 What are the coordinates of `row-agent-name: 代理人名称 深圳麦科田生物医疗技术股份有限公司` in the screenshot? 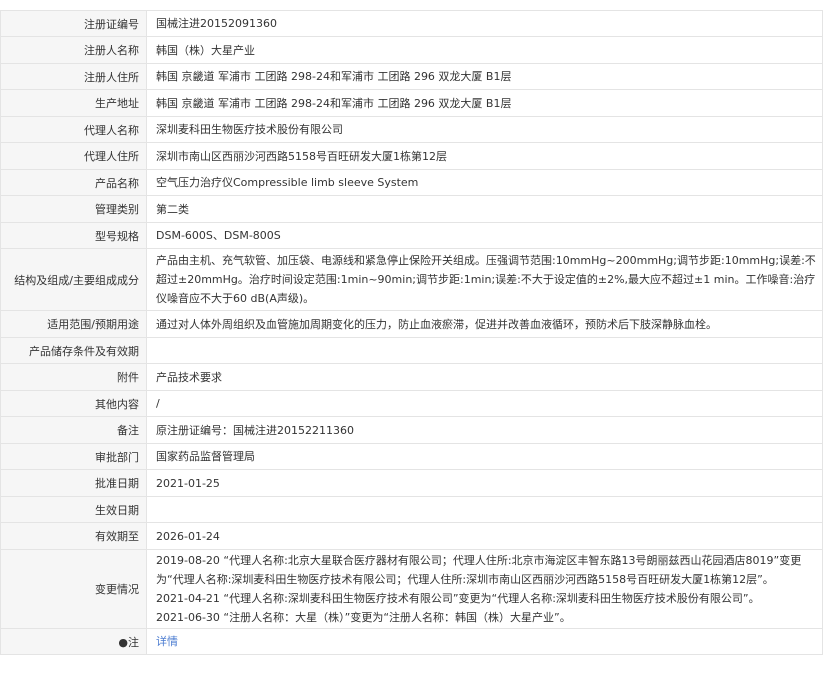 It's located at (411, 129).